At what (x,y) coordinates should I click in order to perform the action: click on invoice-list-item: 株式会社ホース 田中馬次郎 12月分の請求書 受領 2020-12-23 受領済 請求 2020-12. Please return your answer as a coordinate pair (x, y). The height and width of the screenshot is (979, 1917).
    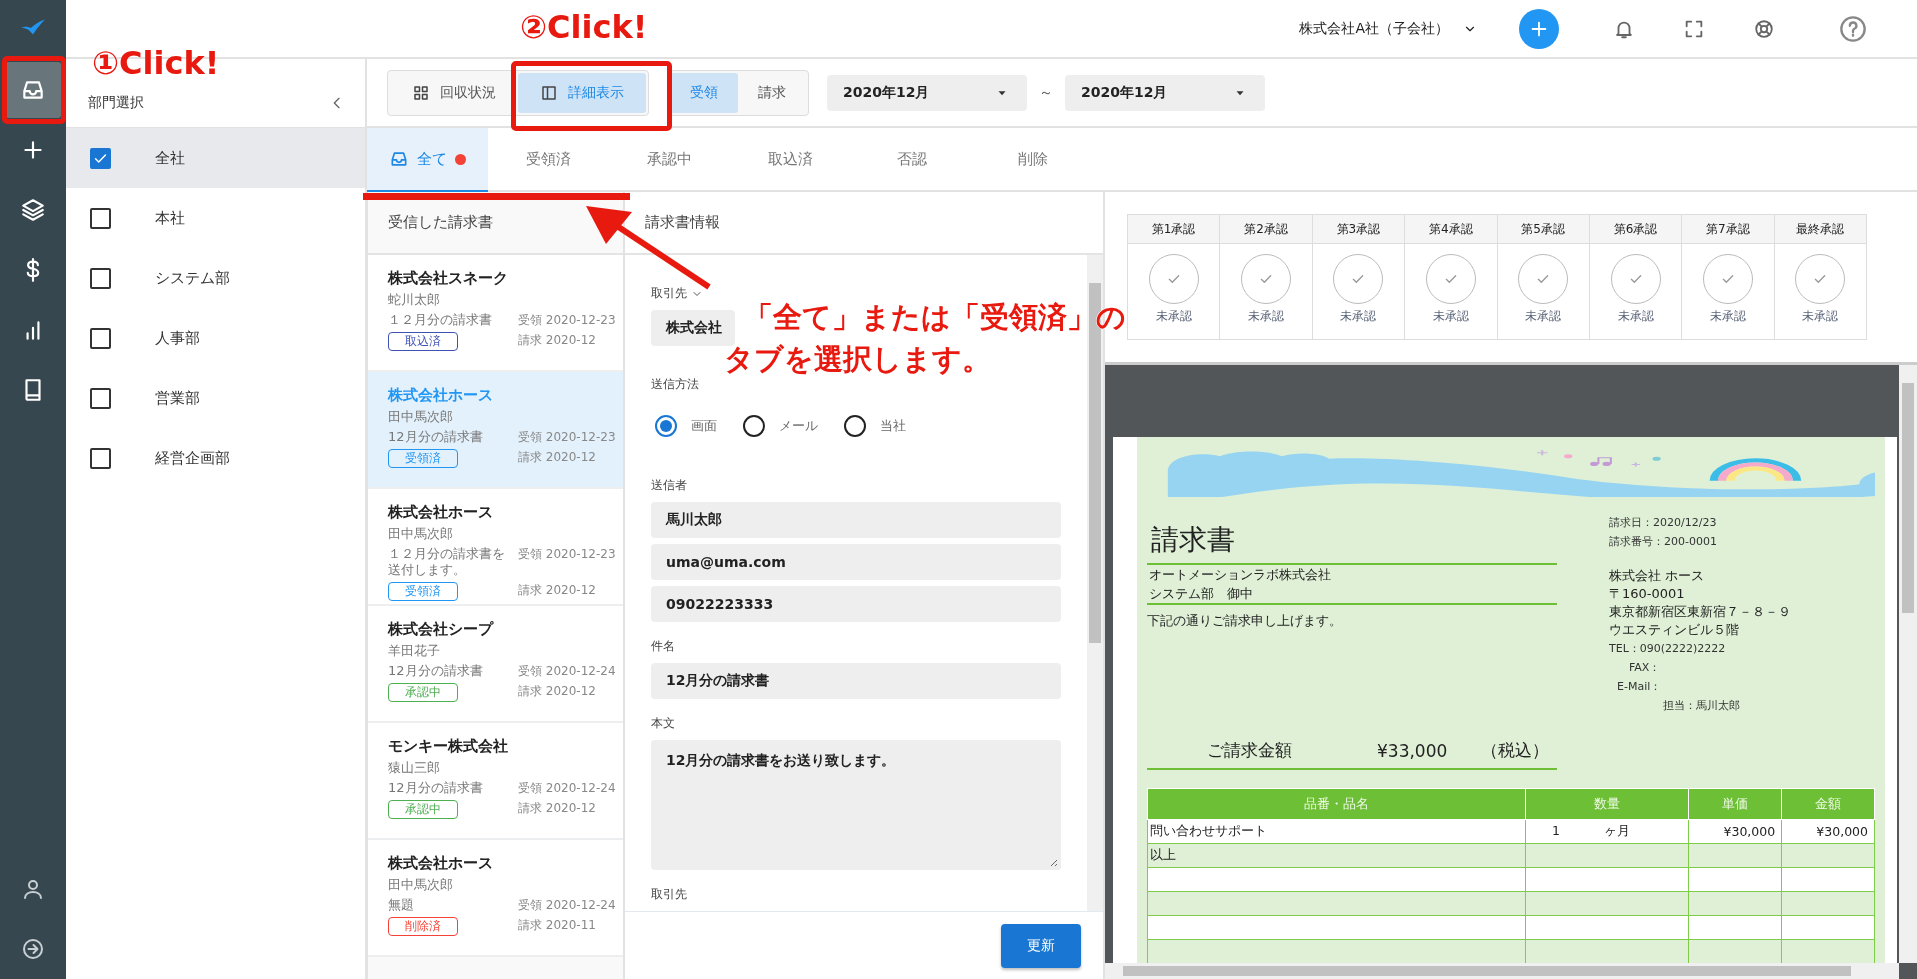
    Looking at the image, I should click on (495, 430).